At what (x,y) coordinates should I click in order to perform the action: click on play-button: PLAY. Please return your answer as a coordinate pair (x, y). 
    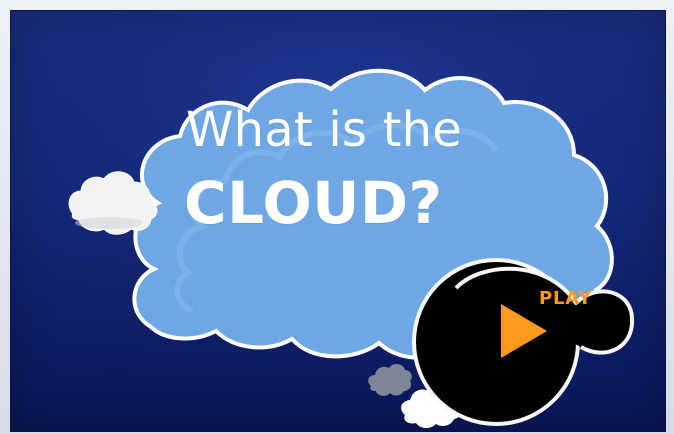
    Looking at the image, I should click on (501, 342).